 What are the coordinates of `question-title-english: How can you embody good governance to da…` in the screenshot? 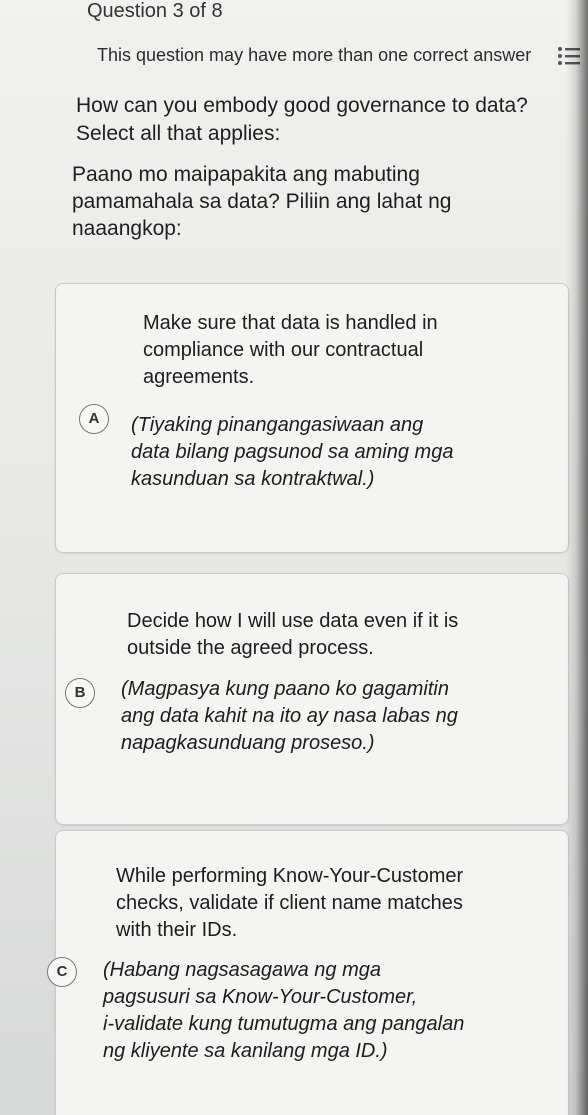 It's located at (302, 119).